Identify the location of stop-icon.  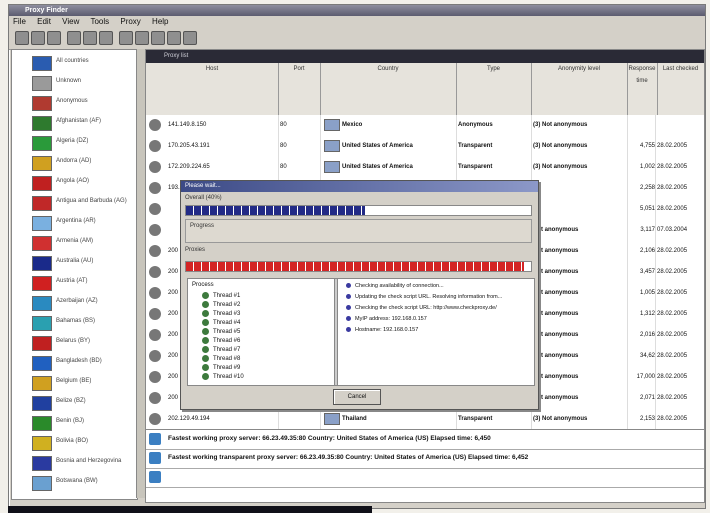
(174, 38).